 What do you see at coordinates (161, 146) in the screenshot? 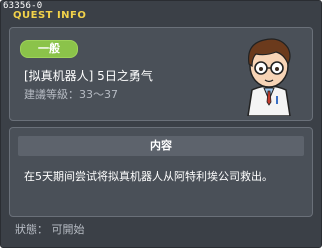
I see `content-header: 内容` at bounding box center [161, 146].